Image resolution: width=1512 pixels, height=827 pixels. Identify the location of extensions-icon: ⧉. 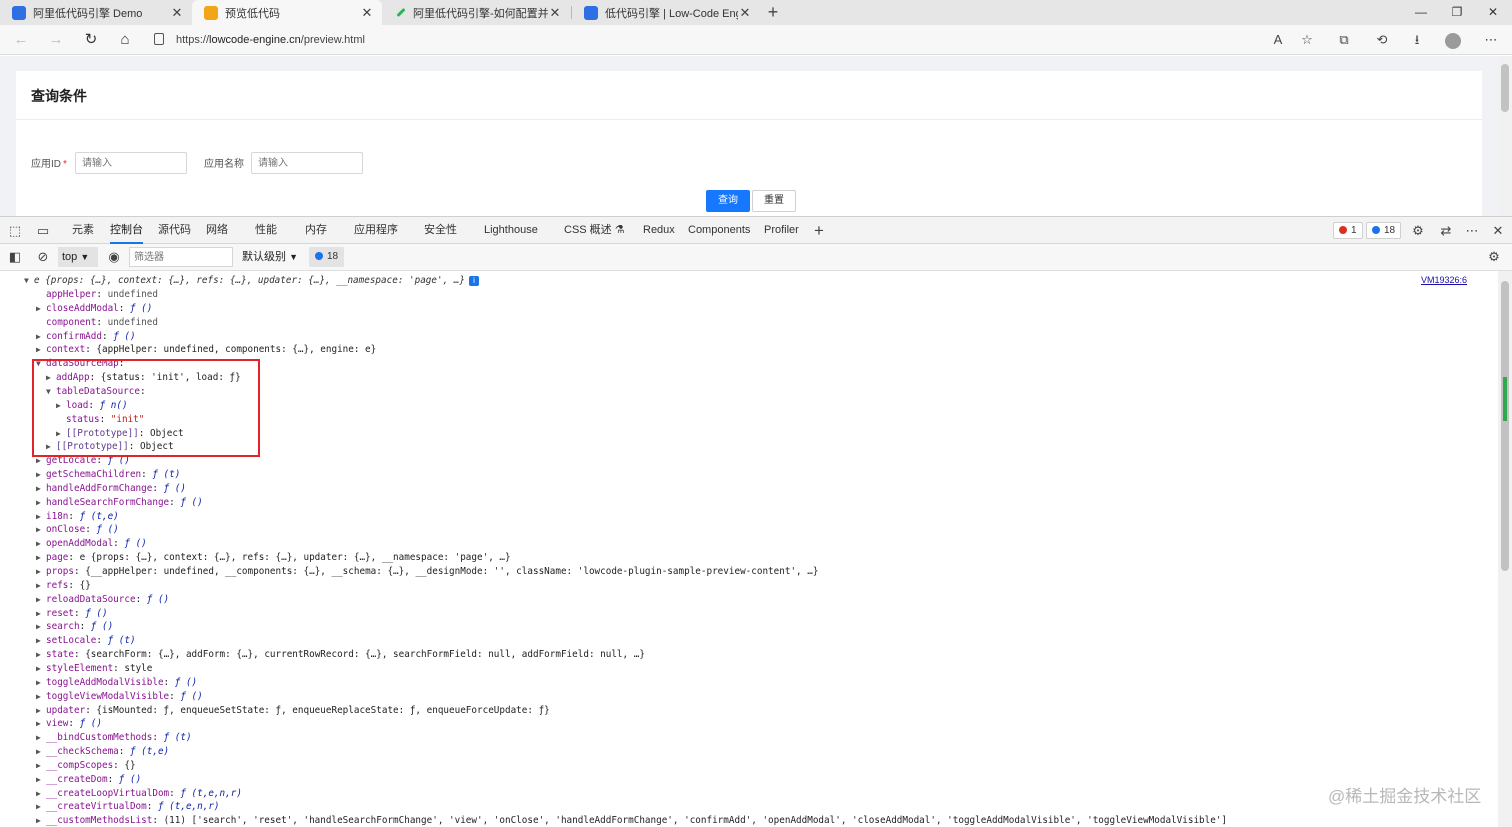
(1344, 40).